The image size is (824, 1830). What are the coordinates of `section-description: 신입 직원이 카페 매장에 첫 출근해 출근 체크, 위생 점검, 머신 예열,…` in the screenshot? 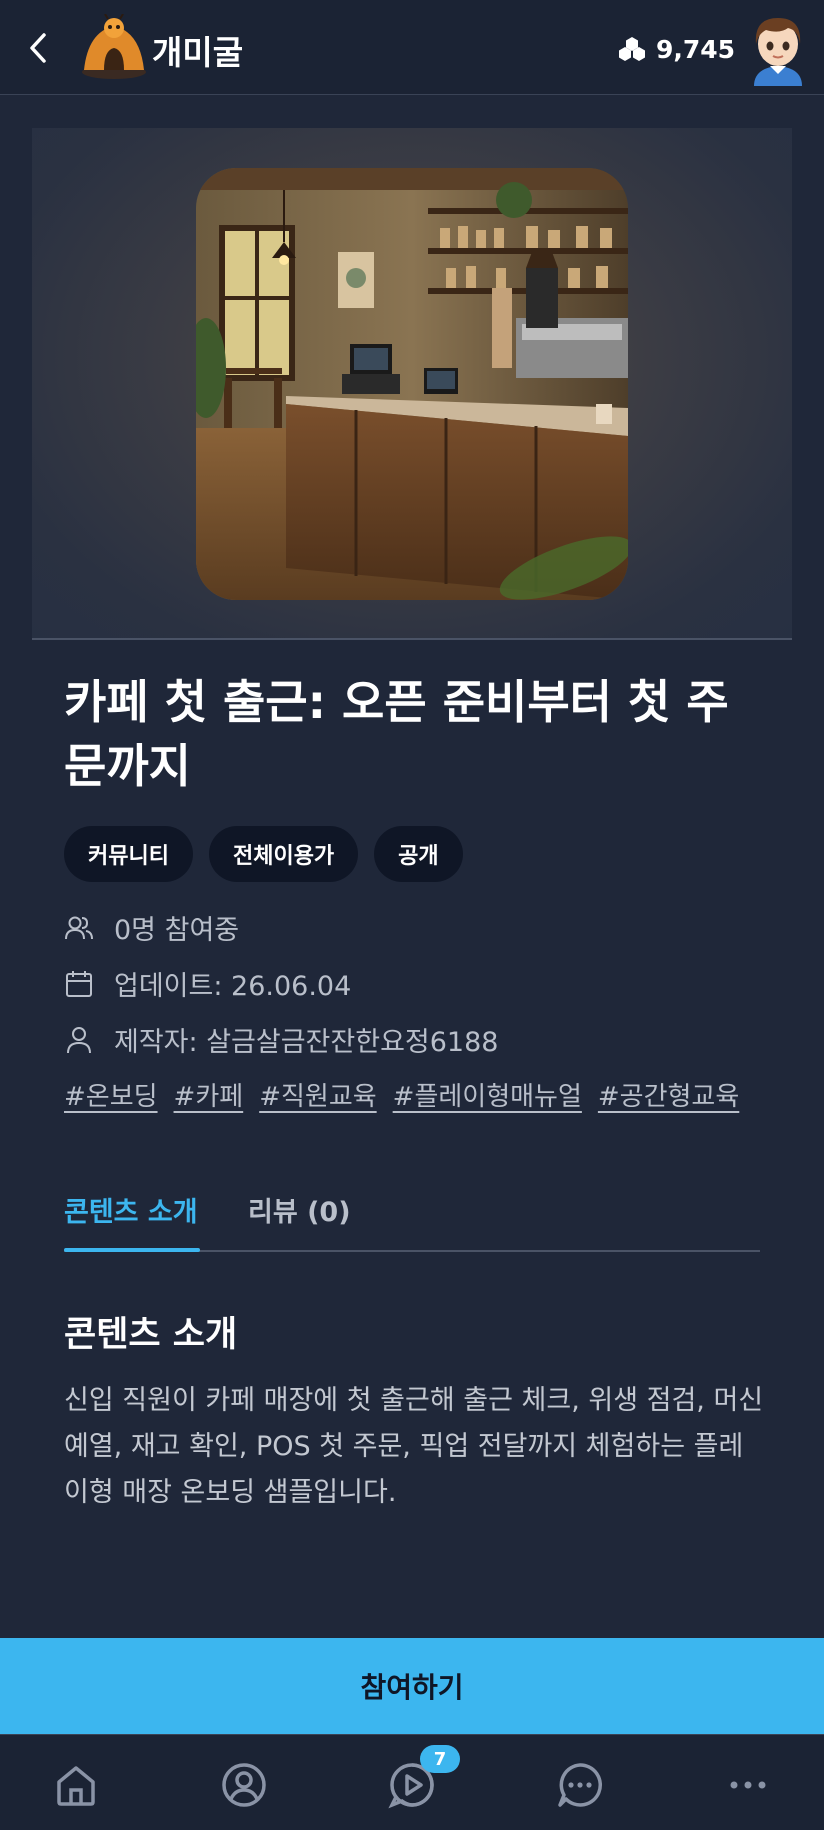 It's located at (414, 1446).